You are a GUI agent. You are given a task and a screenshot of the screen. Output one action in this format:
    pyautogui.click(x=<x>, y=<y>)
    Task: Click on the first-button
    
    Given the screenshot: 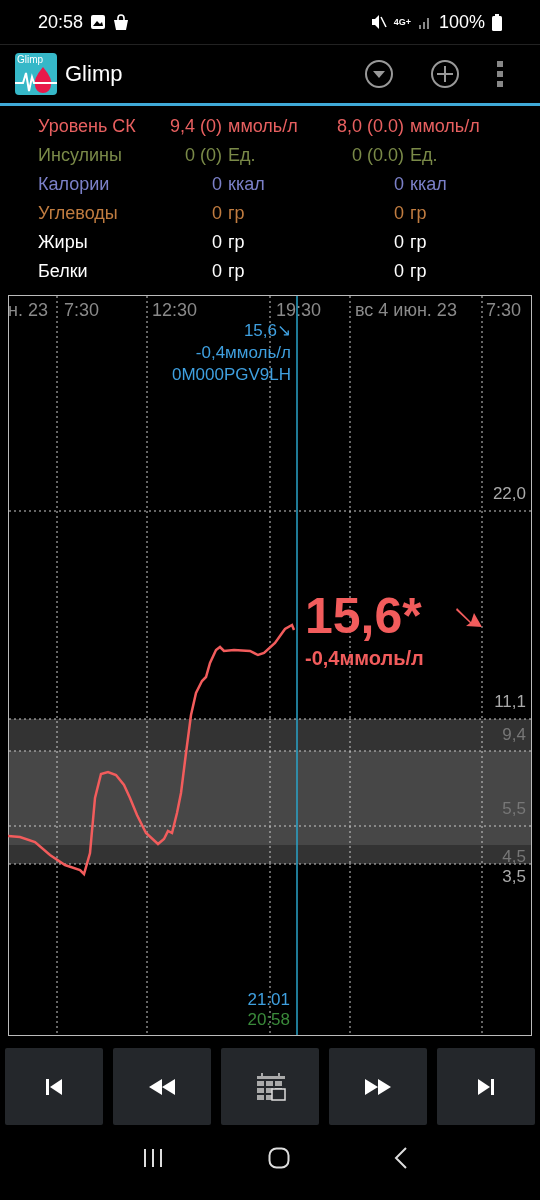 What is the action you would take?
    pyautogui.click(x=54, y=1086)
    